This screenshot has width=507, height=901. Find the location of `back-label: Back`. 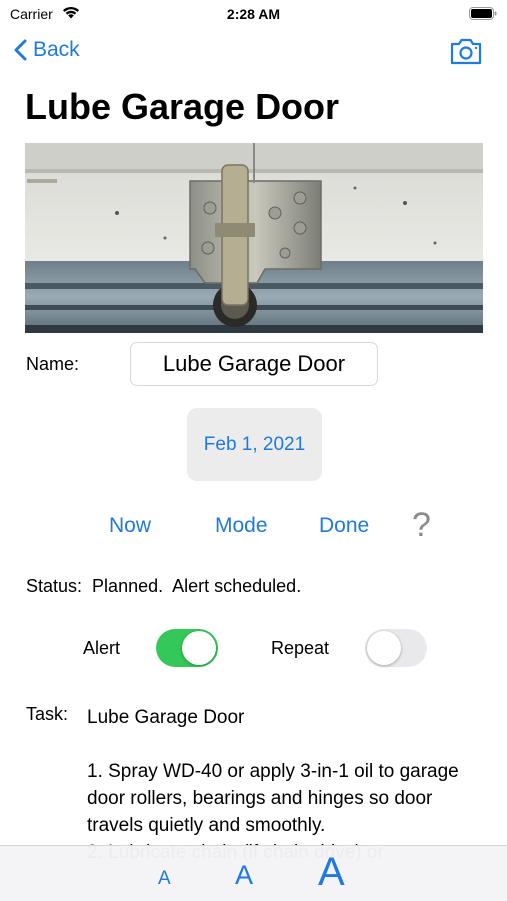

back-label: Back is located at coordinates (56, 49).